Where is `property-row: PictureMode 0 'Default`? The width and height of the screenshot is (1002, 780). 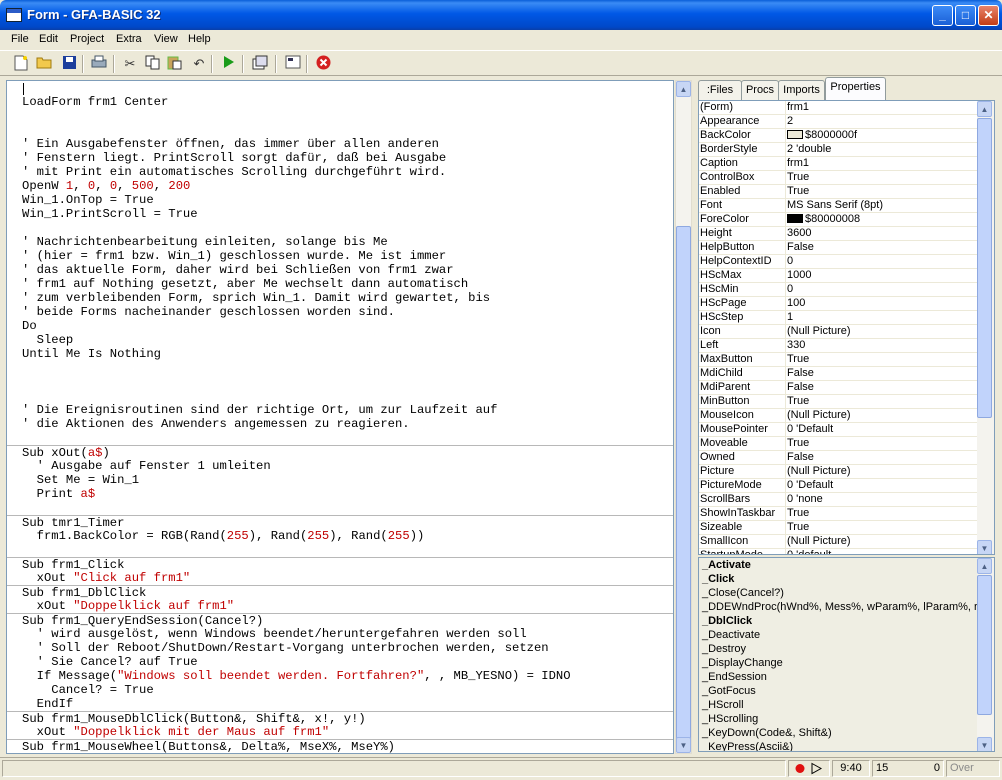
property-row: PictureMode 0 'Default is located at coordinates (846, 486).